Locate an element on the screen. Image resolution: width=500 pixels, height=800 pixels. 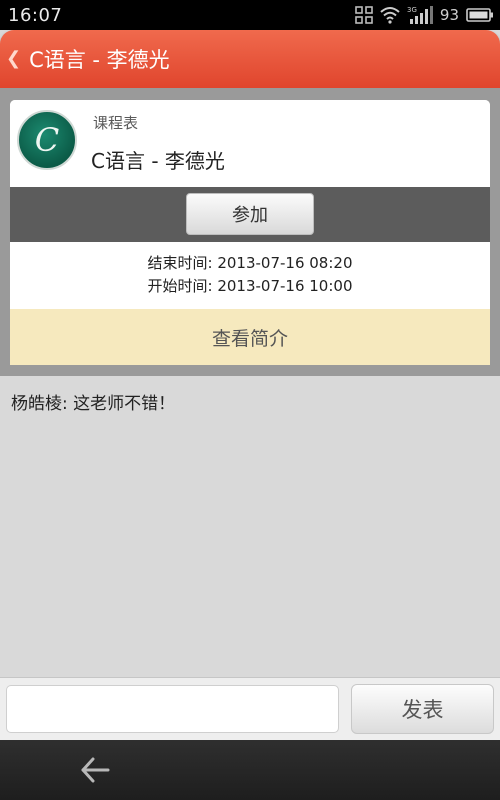
comment-input-bar: 发表 is located at coordinates (250, 708).